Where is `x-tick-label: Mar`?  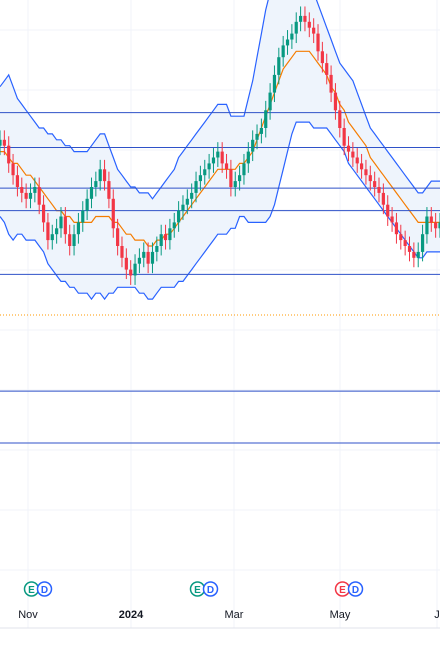
x-tick-label: Mar is located at coordinates (234, 615).